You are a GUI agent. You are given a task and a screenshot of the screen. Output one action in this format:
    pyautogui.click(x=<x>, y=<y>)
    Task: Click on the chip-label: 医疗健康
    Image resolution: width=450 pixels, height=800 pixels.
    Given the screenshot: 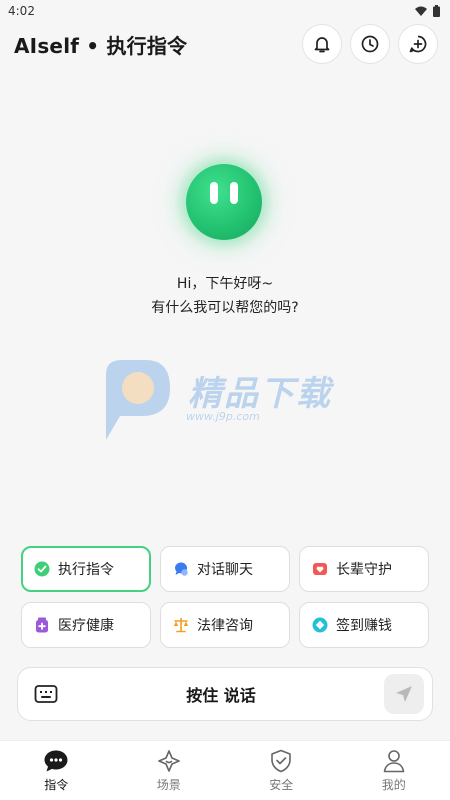 What is the action you would take?
    pyautogui.click(x=86, y=626)
    